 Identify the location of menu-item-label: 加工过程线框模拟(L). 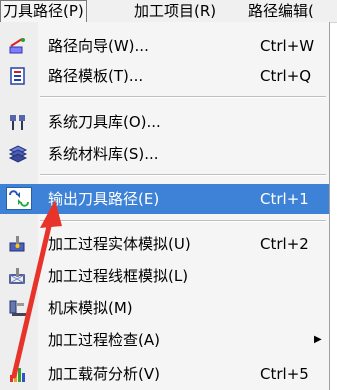
(118, 276).